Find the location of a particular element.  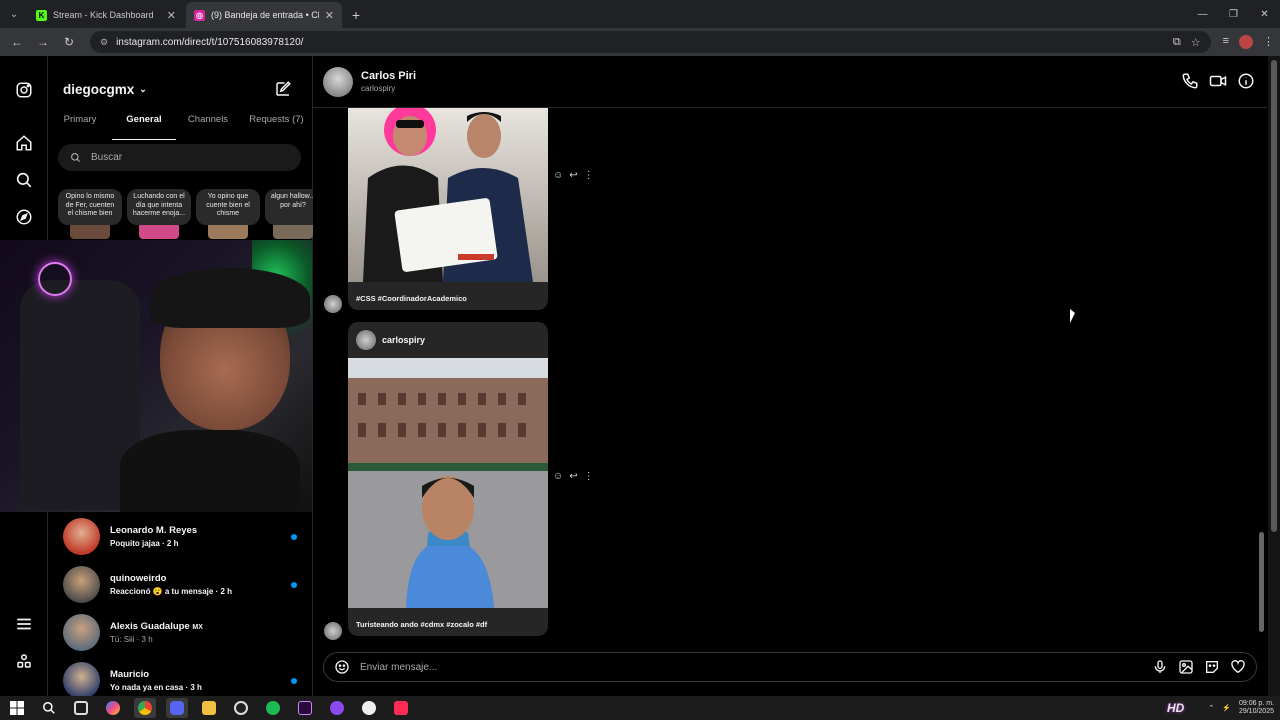

thread-item: Leonardo M. Reyes Poquito jajaa · 2 h is located at coordinates (180, 536).